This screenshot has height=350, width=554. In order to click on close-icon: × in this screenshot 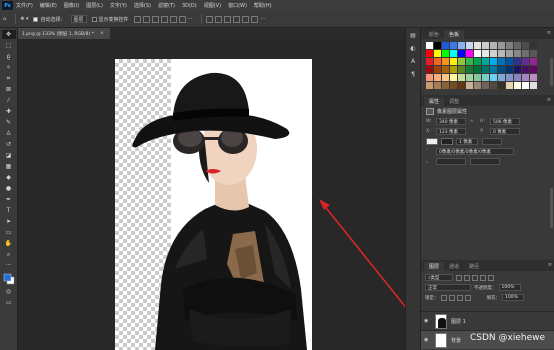, I will do `click(102, 33)`.